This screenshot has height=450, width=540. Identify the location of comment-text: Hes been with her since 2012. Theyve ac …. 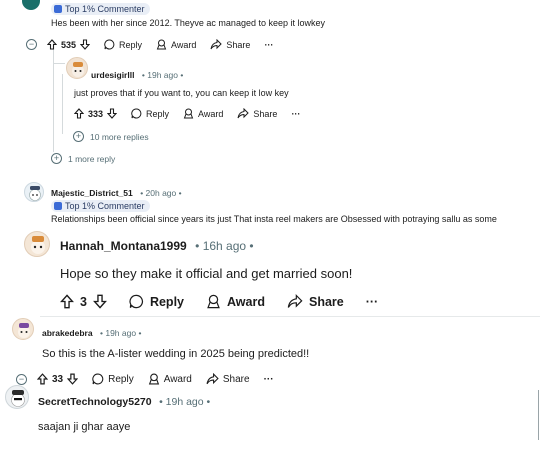
(188, 23).